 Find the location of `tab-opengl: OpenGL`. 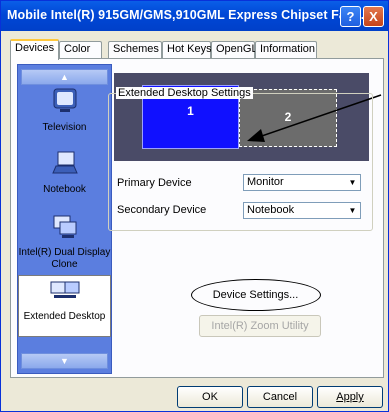

tab-opengl: OpenGL is located at coordinates (234, 49).